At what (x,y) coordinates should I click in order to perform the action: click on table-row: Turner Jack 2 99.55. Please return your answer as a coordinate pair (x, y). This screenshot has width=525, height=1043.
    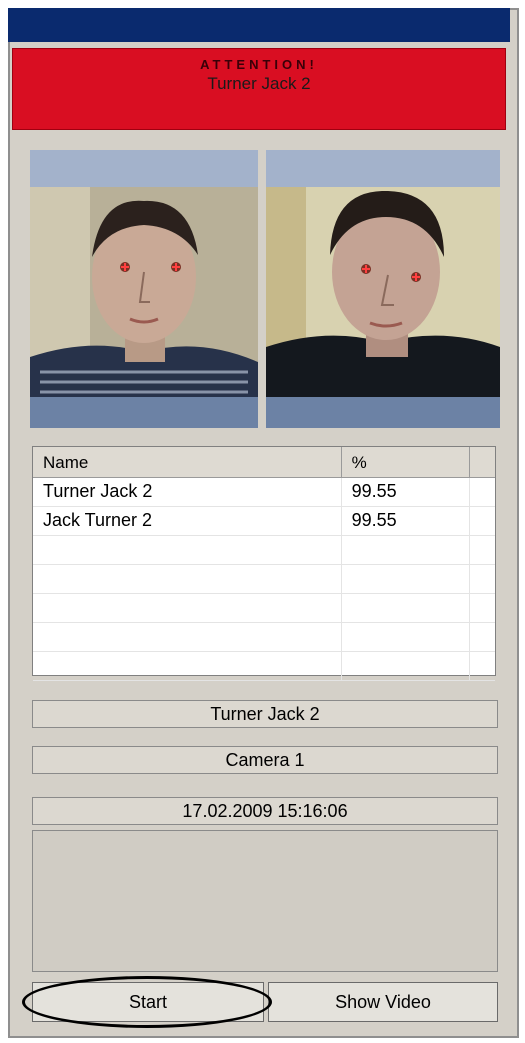
    Looking at the image, I should click on (264, 492).